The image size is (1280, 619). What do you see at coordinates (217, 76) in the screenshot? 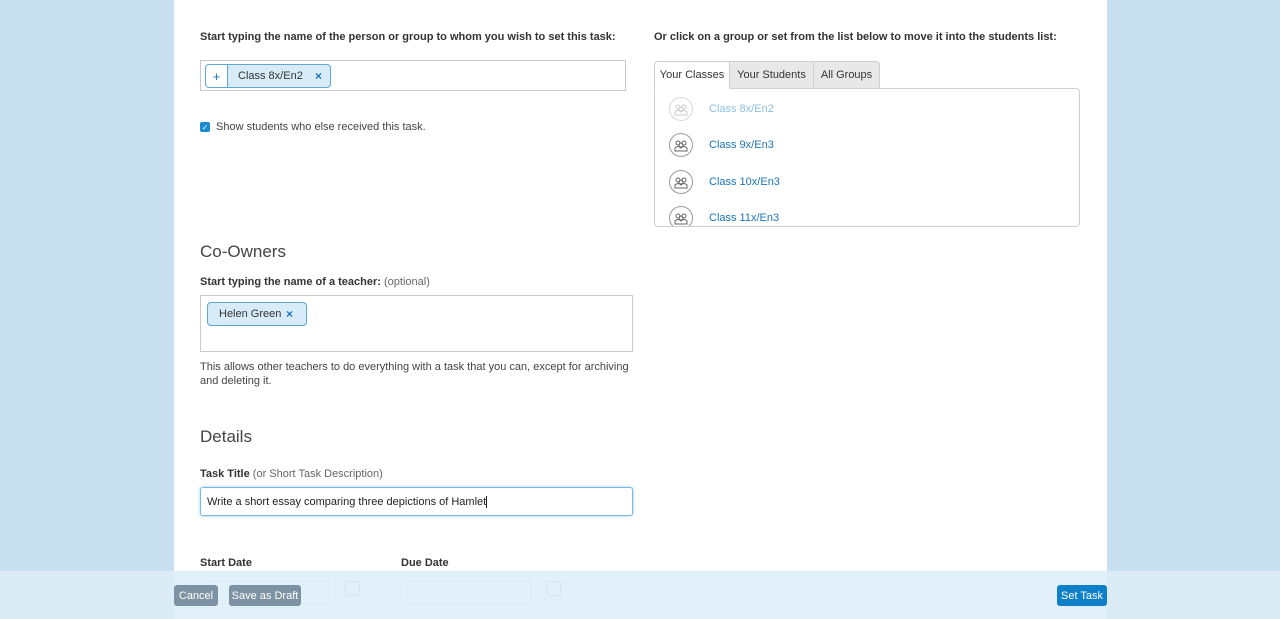
I see `plus-icon: +` at bounding box center [217, 76].